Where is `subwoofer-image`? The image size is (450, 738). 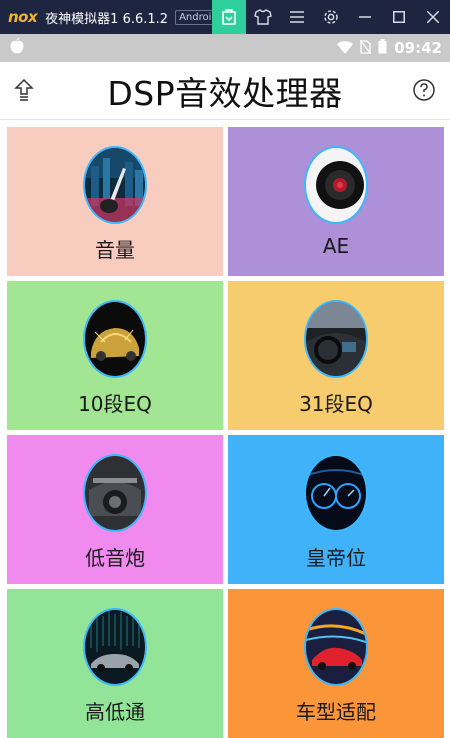 subwoofer-image is located at coordinates (115, 493).